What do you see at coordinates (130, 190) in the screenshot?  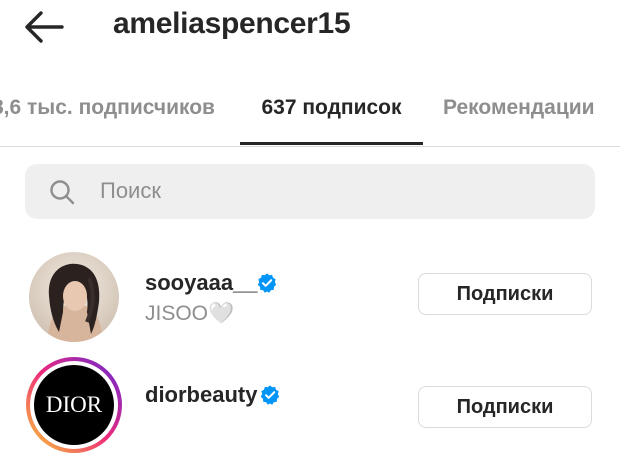 I see `search-placeholder: Поиск` at bounding box center [130, 190].